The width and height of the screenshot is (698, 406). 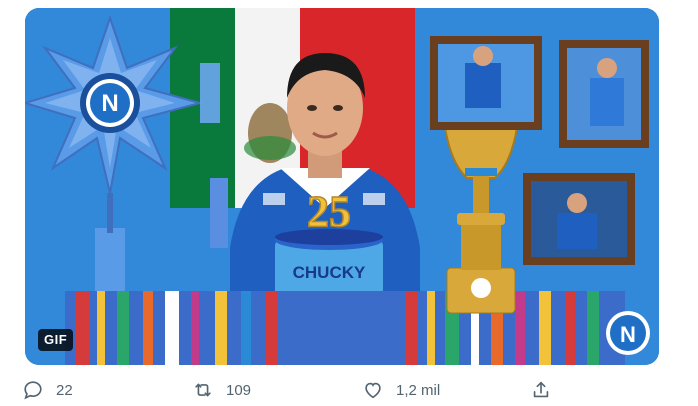 What do you see at coordinates (221, 390) in the screenshot?
I see `retweet-button: 109` at bounding box center [221, 390].